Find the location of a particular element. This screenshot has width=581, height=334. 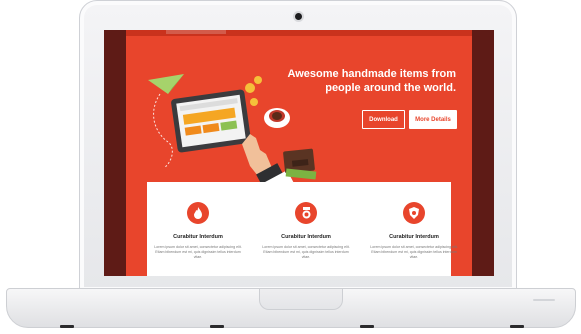

badge-icon is located at coordinates (306, 213).